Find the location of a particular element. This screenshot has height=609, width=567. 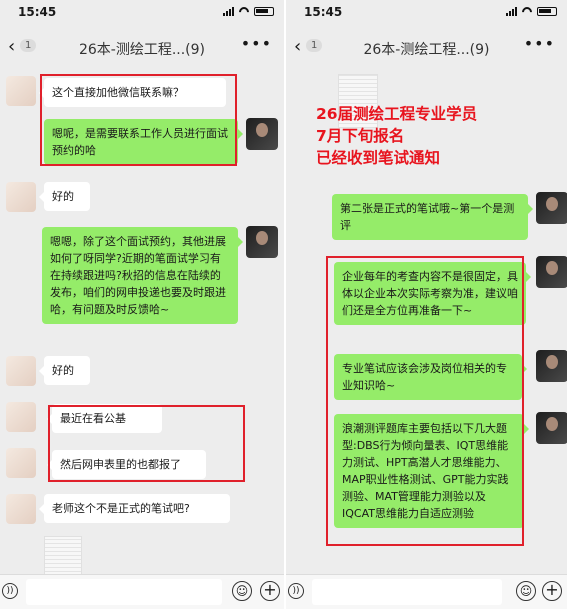

notice-annotation: 26届测绘工程专业学员 7月下旬报名 已经收到笔试通知 is located at coordinates (396, 136).